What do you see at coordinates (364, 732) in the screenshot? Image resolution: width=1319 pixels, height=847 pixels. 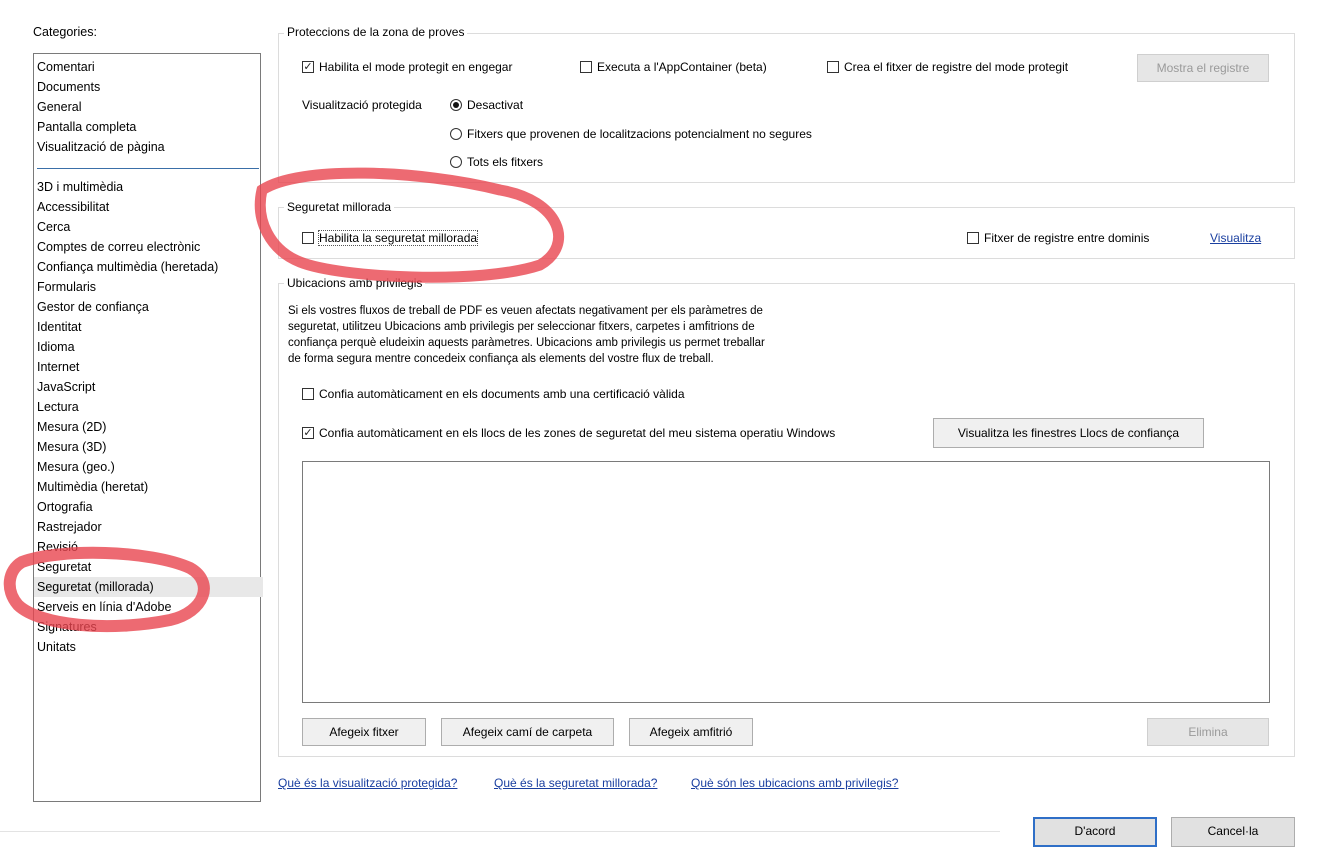 I see `add-file-button: Afegeix fitxer` at bounding box center [364, 732].